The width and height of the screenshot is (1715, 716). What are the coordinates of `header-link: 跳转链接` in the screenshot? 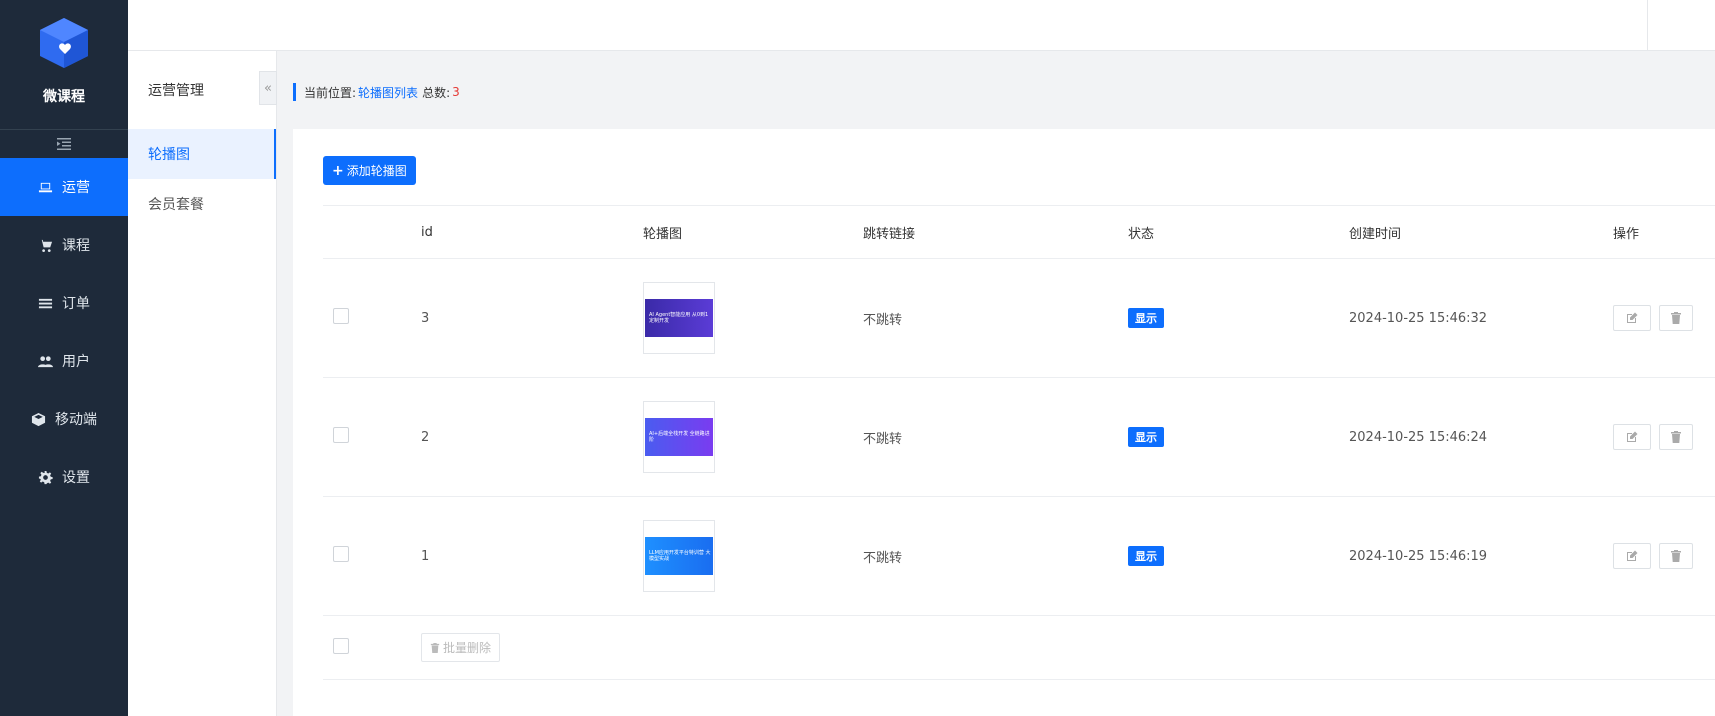 It's located at (995, 232).